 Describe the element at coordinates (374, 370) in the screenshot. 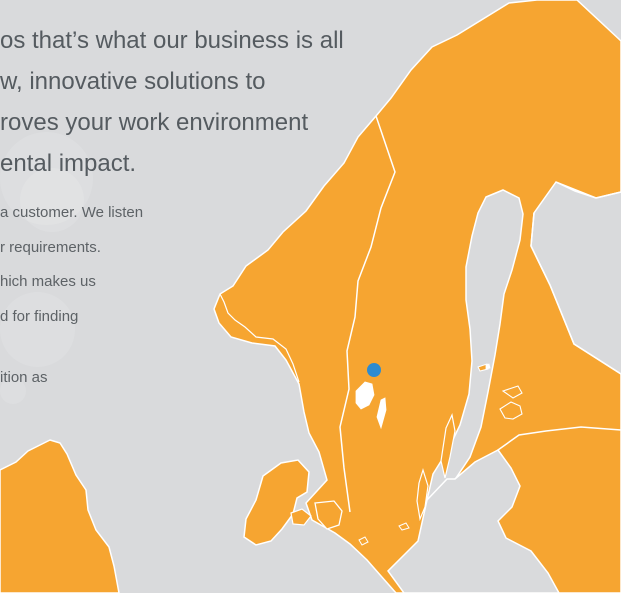

I see `location-marker-dot` at that location.